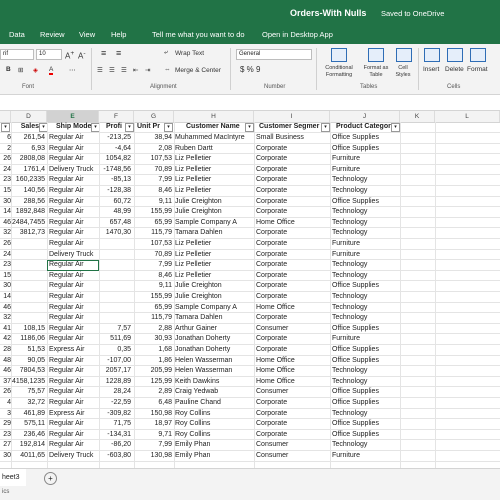  Describe the element at coordinates (403, 72) in the screenshot. I see `cell-styles-button: Cell Styles` at that location.